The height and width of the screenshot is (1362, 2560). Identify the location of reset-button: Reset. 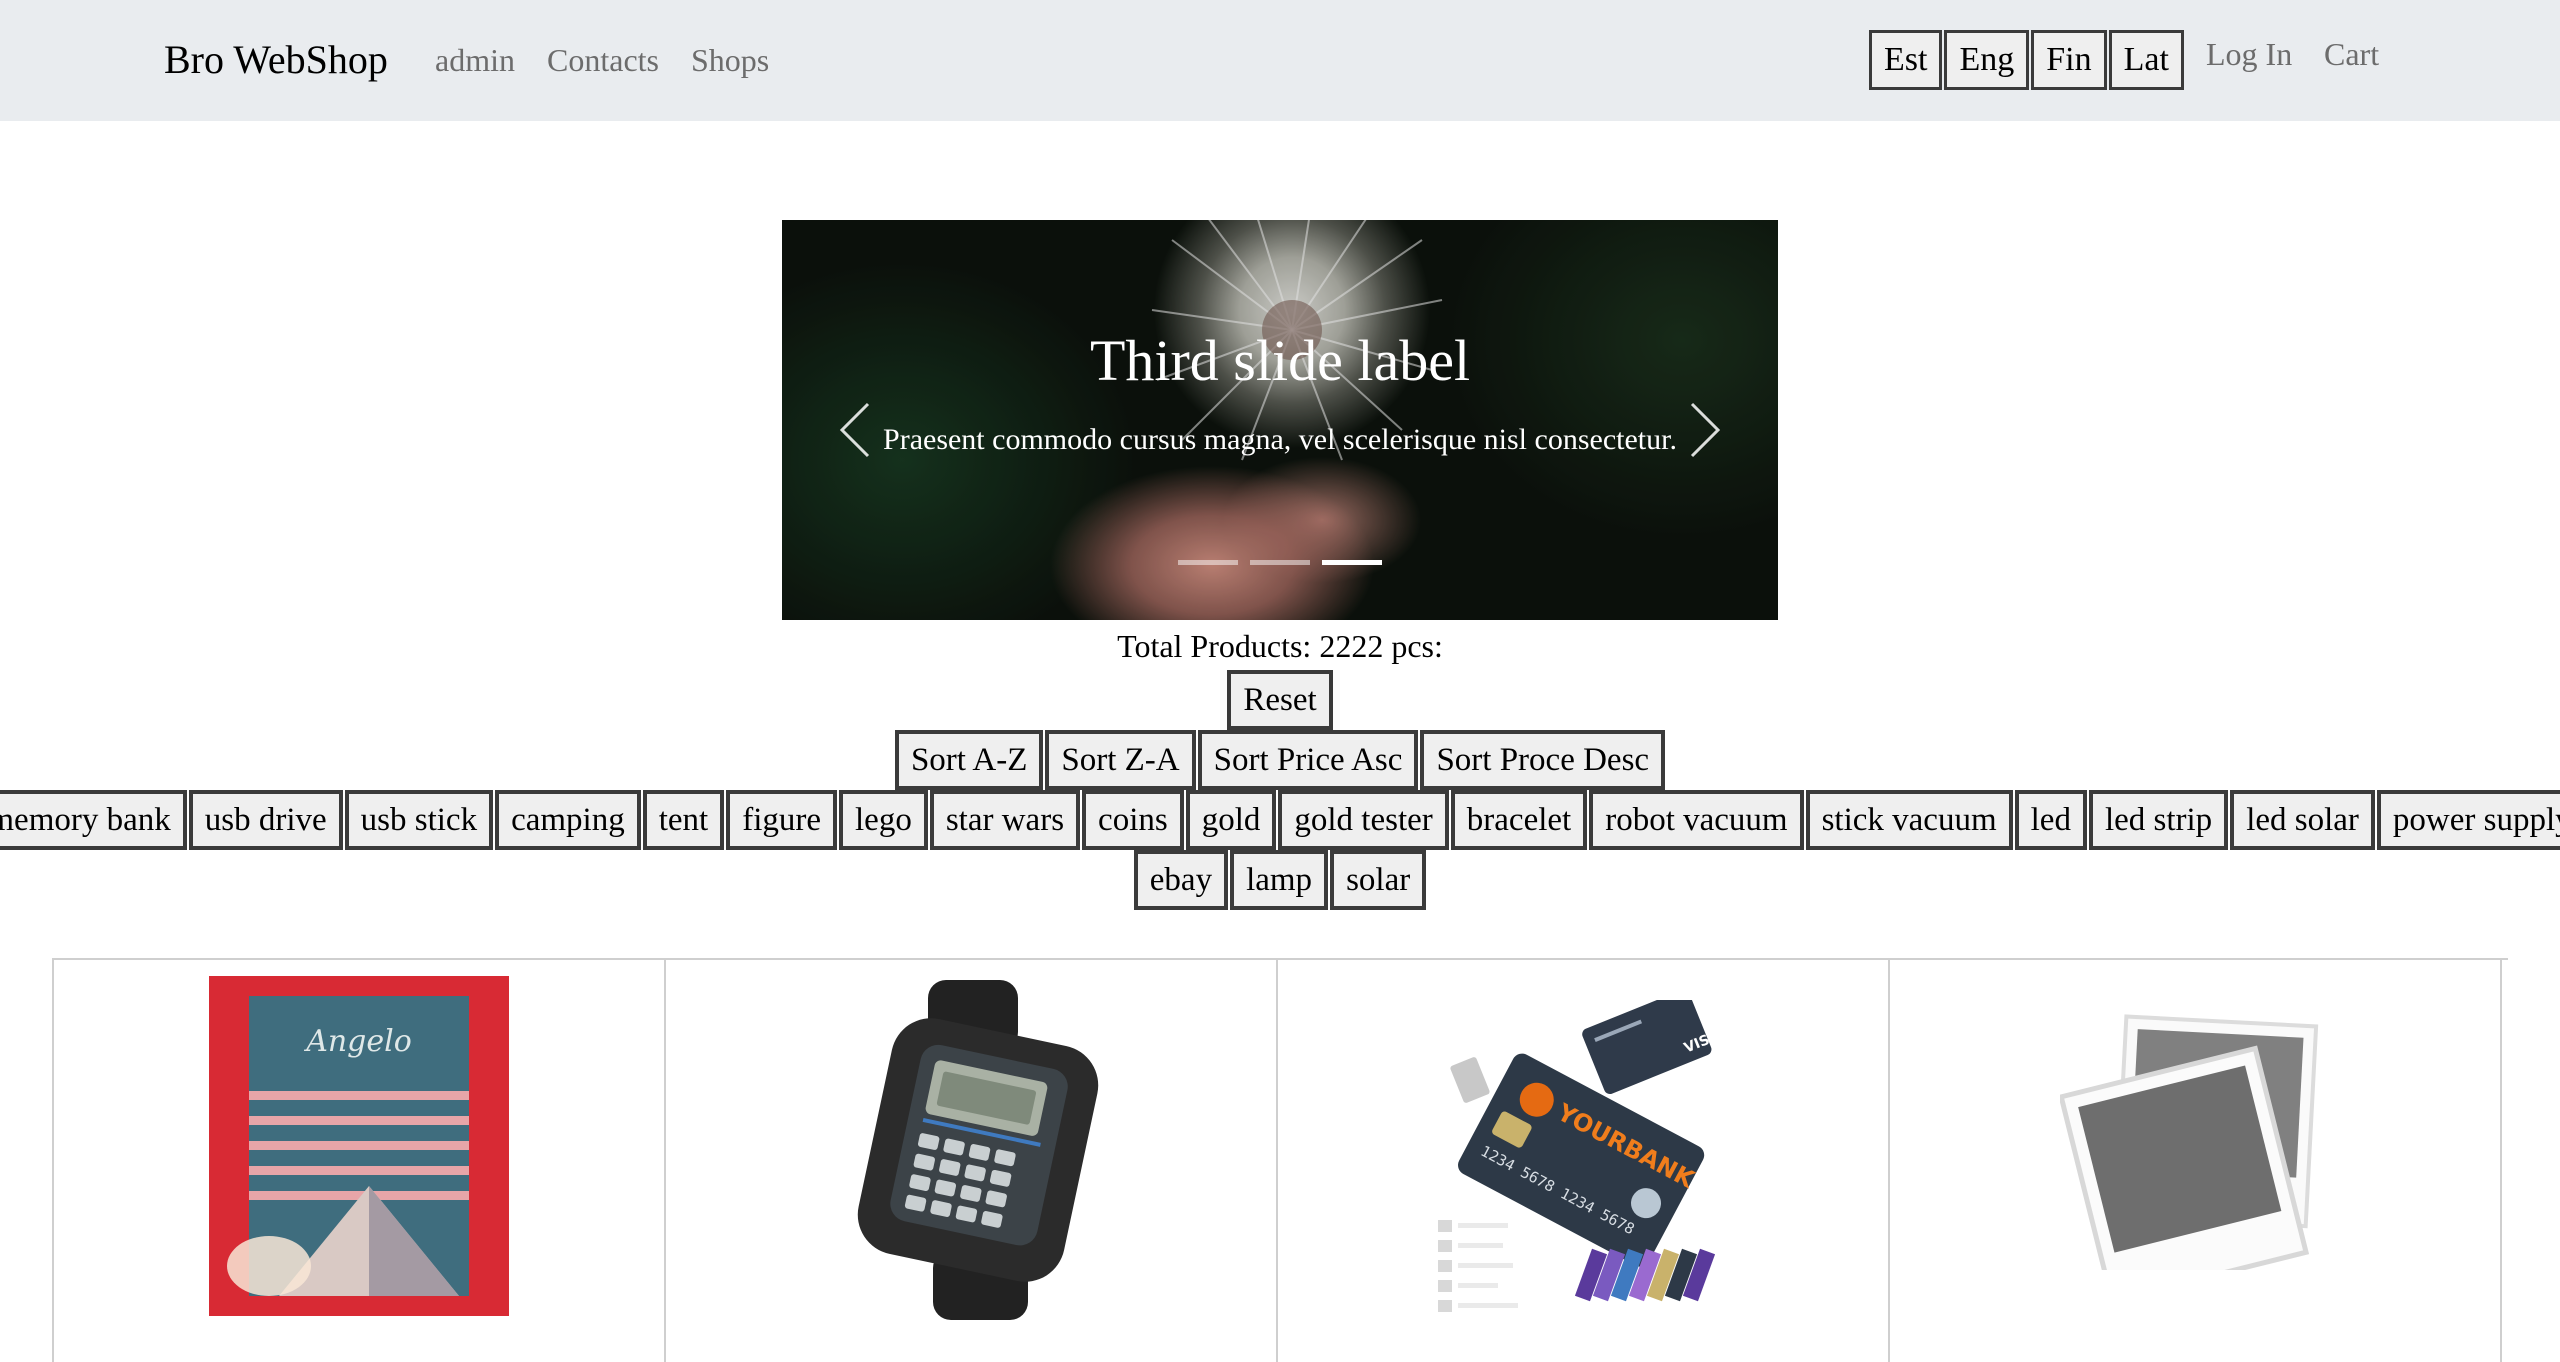
(1280, 700).